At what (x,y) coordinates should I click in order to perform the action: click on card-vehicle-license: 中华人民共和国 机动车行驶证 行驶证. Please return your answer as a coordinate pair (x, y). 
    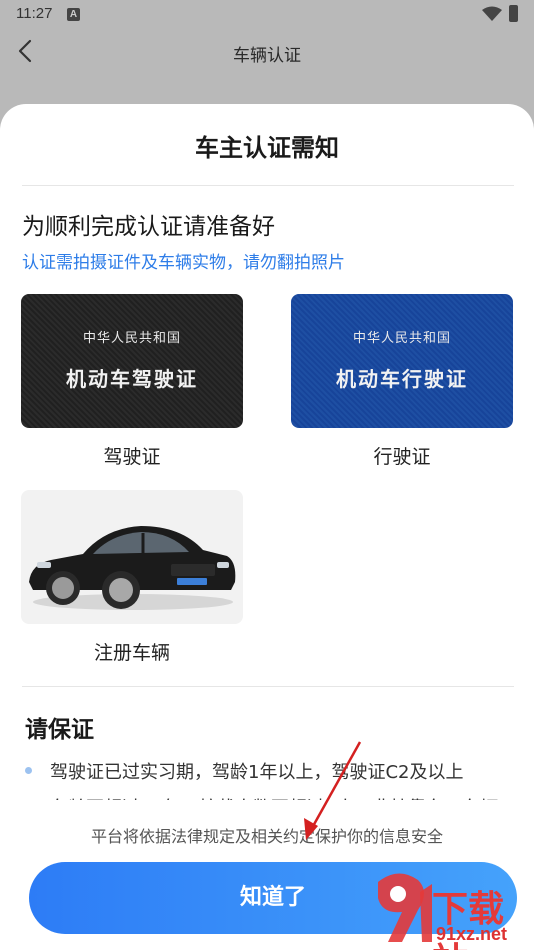
    Looking at the image, I should click on (402, 381).